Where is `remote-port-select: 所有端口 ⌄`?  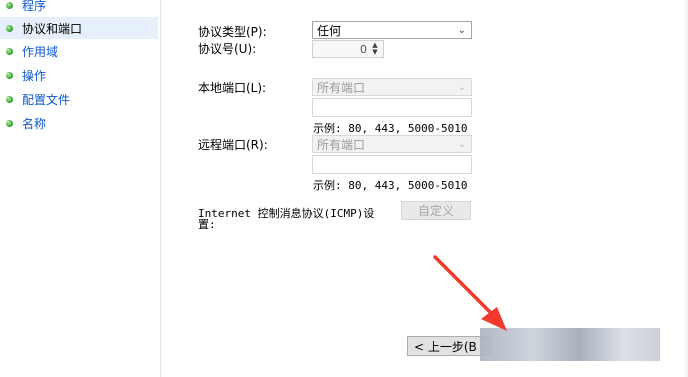 remote-port-select: 所有端口 ⌄ is located at coordinates (392, 144).